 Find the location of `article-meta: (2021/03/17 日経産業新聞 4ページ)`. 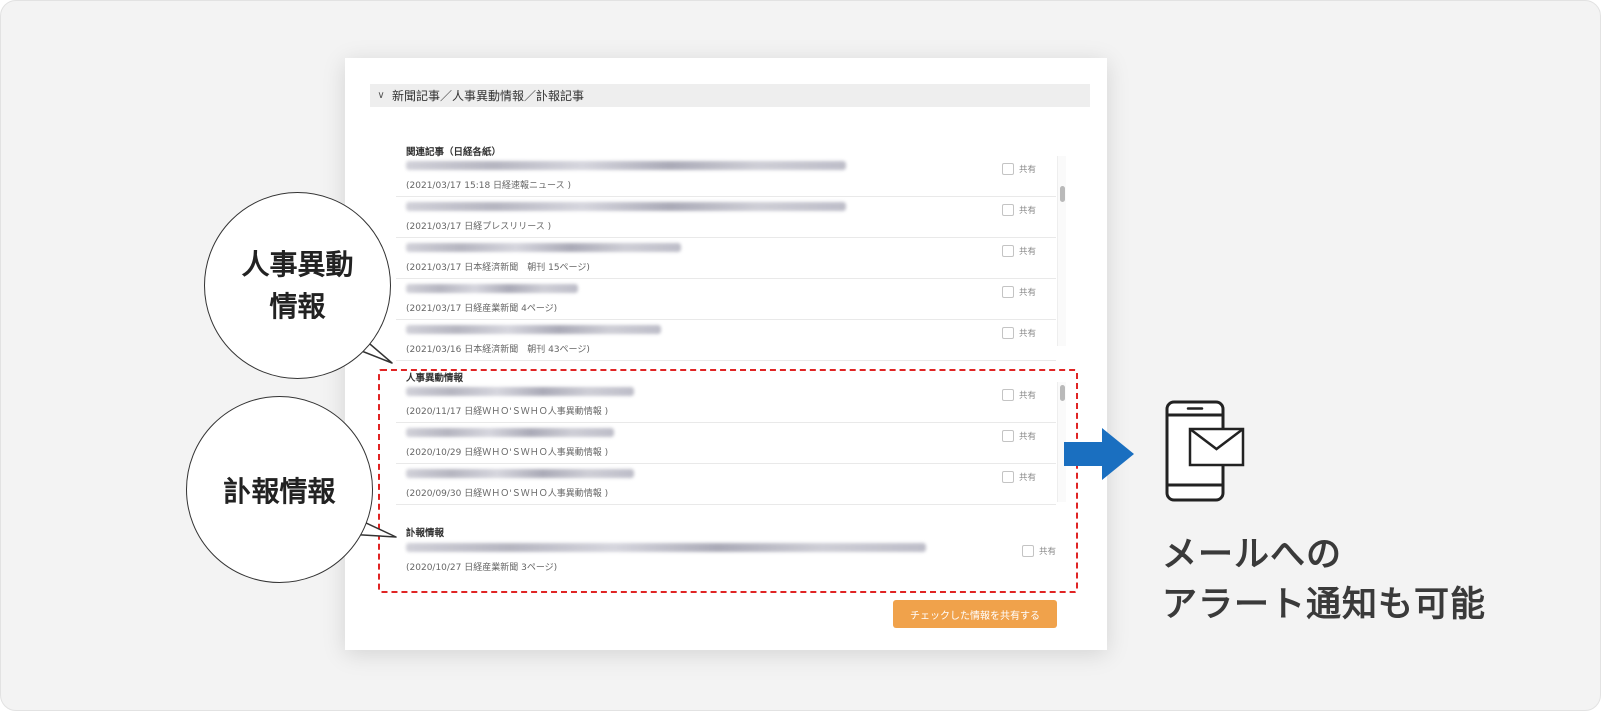

article-meta: (2021/03/17 日経産業新聞 4ページ) is located at coordinates (482, 309).